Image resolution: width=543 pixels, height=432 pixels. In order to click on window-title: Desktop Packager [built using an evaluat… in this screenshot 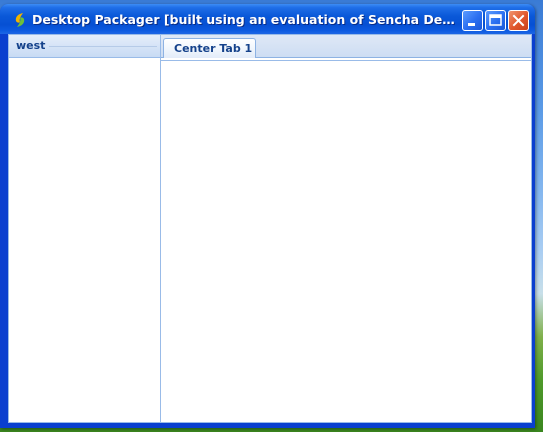, I will do `click(244, 19)`.